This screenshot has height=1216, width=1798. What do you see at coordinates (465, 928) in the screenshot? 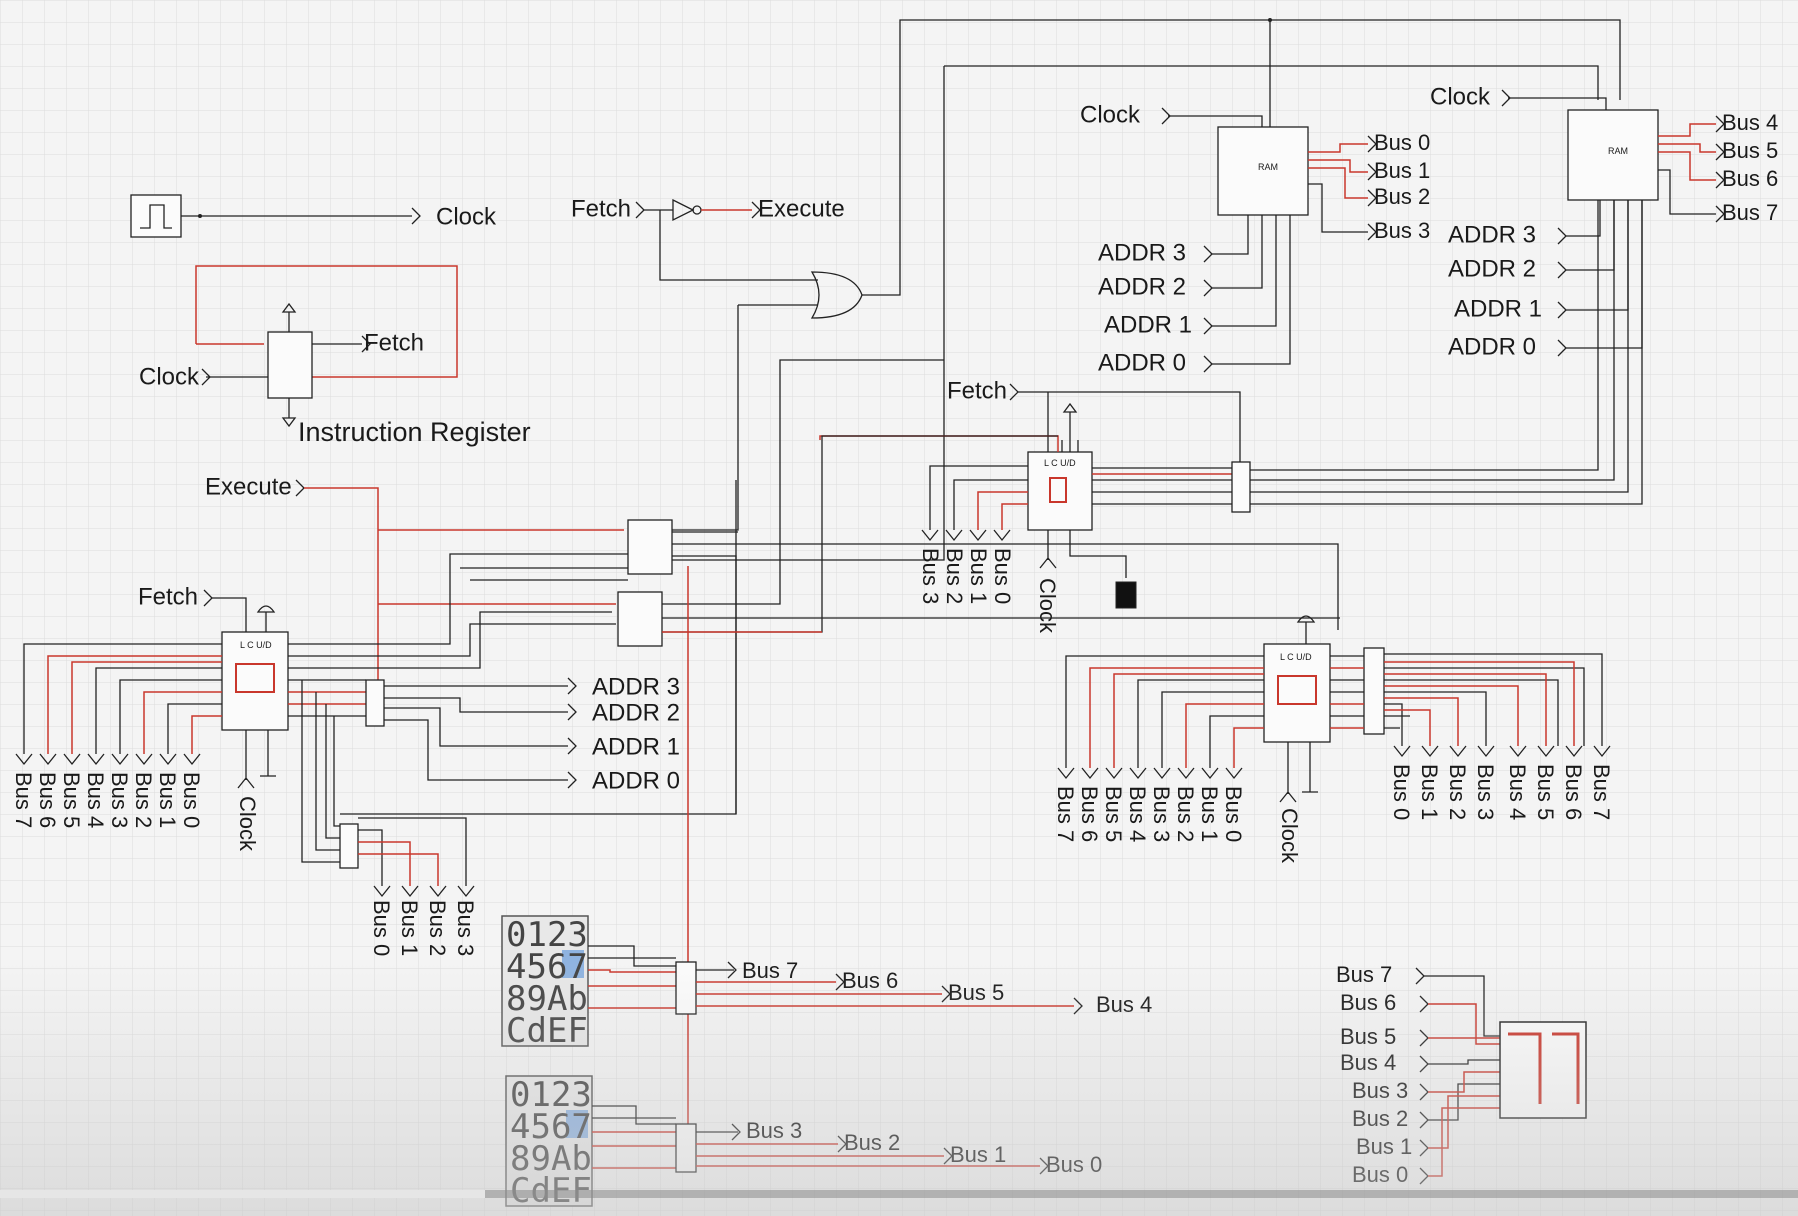
I see `reg-left-low-bus-3: Bus 3` at bounding box center [465, 928].